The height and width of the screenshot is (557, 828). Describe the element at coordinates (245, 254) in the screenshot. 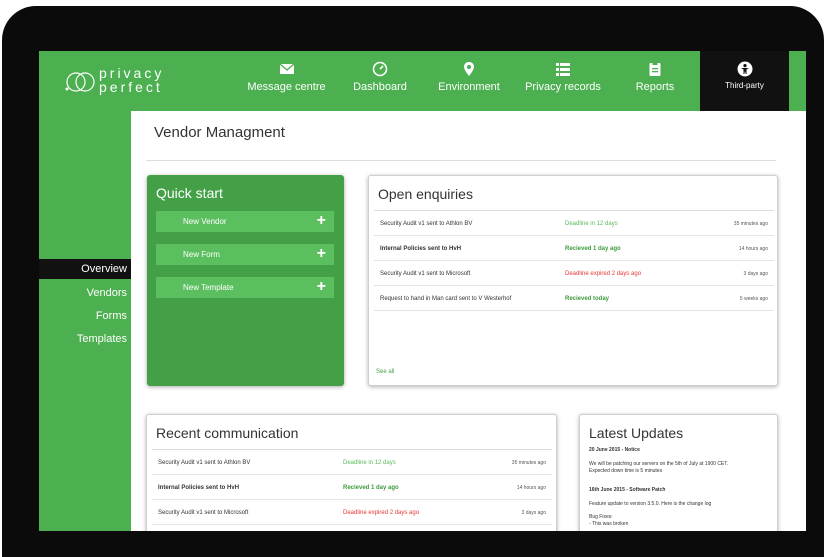

I see `new-form-button: New Form +` at that location.